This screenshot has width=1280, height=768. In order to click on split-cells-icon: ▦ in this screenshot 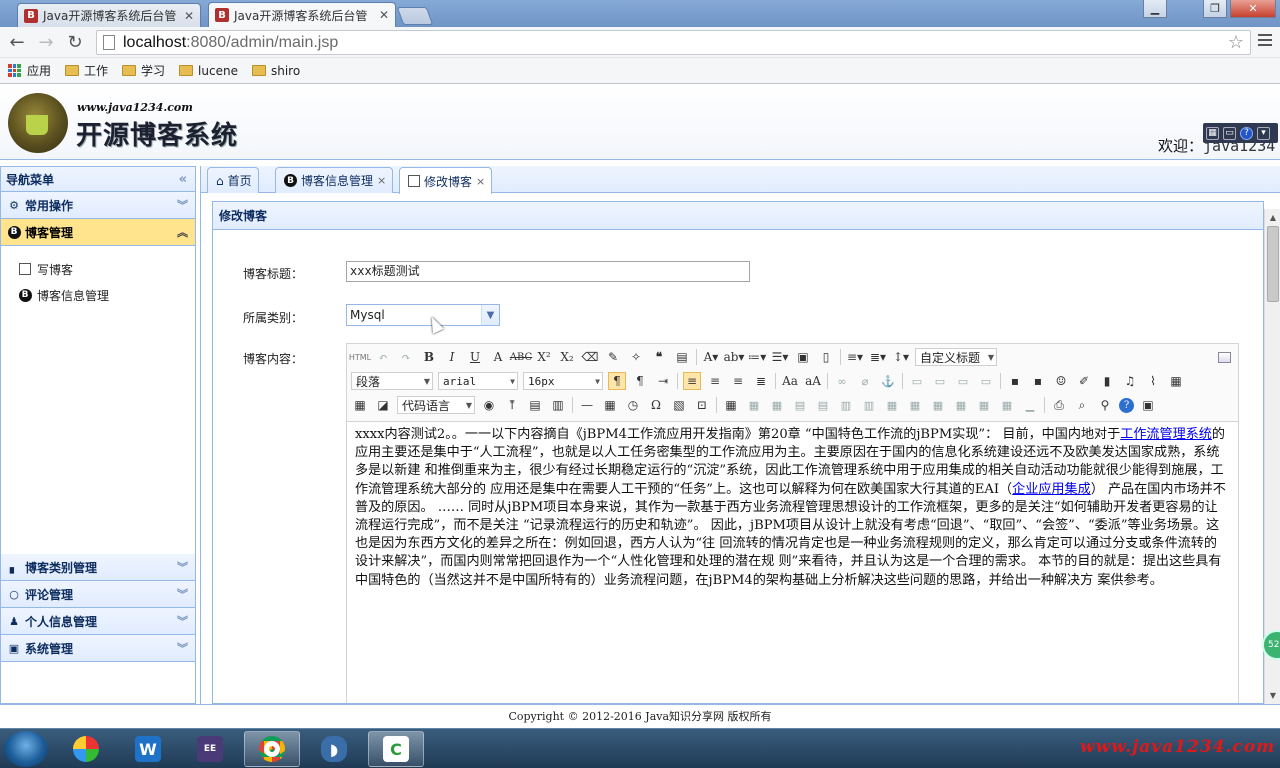, I will do `click(961, 405)`.